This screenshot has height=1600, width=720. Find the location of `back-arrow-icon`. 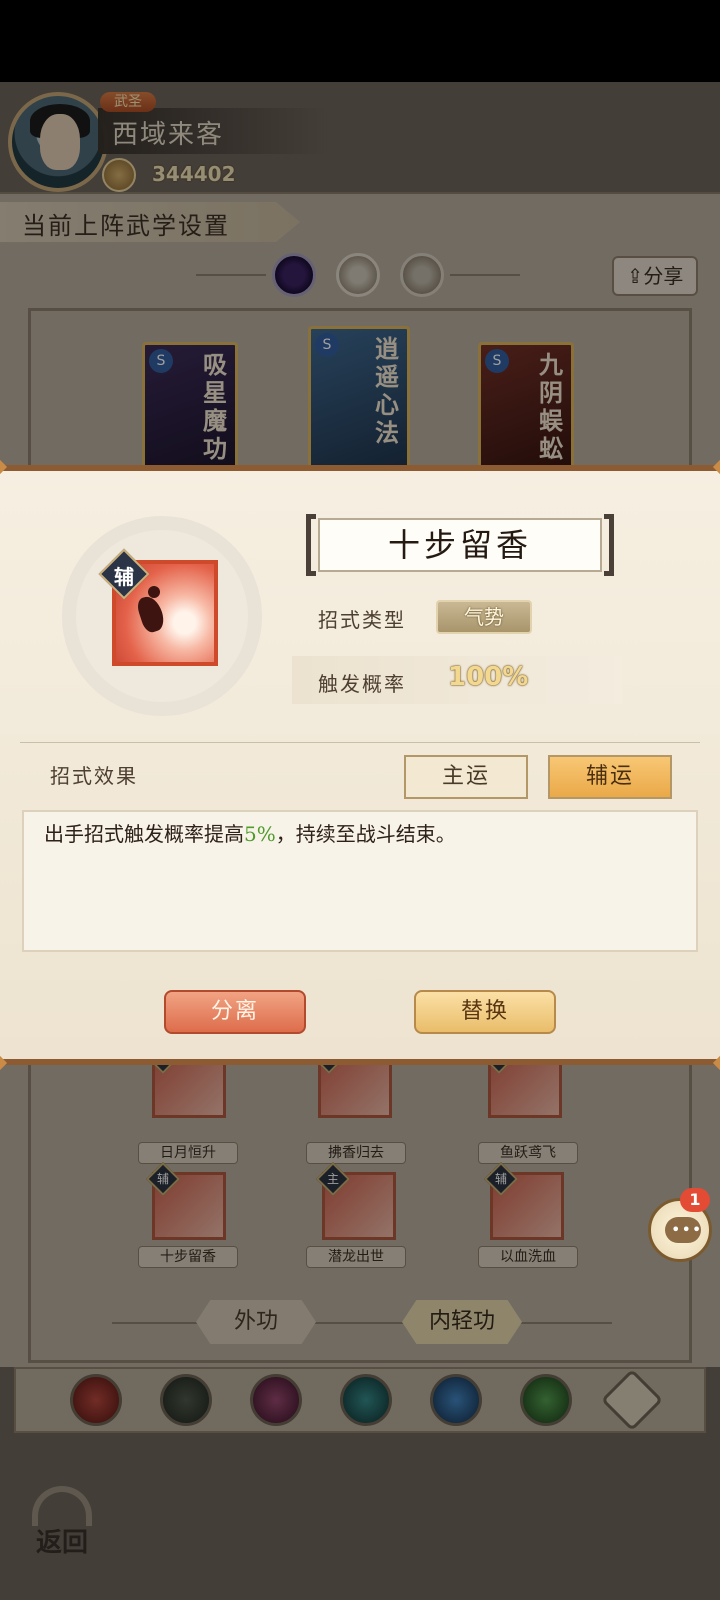

back-arrow-icon is located at coordinates (62, 1506).